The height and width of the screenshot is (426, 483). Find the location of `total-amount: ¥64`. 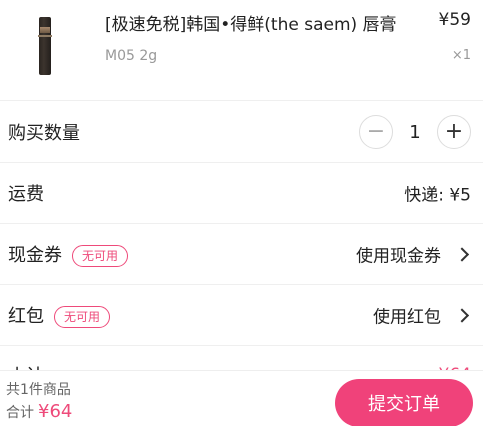

total-amount: ¥64 is located at coordinates (55, 411).